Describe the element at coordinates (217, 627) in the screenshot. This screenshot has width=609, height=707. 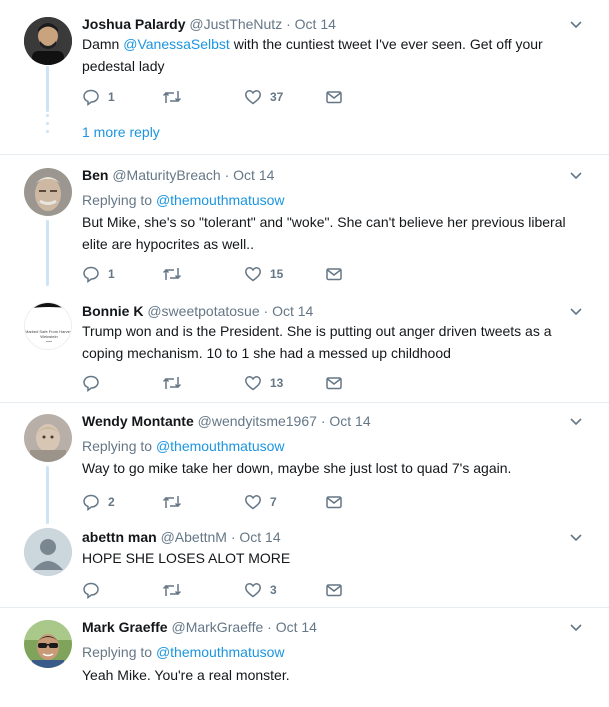
I see `user-handle: @MarkGraeffe` at that location.